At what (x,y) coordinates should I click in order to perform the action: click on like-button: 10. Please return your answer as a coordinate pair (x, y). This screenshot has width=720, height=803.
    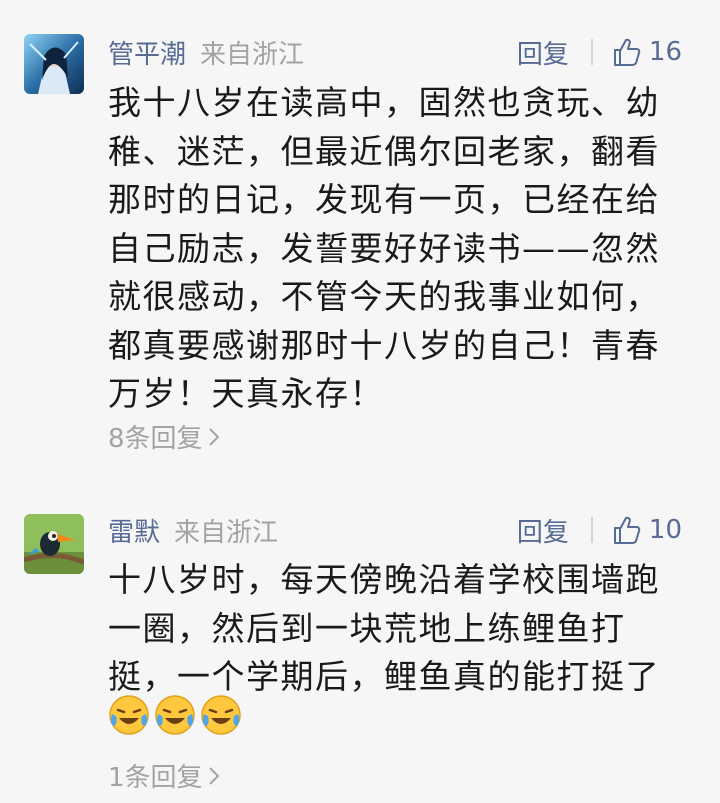
    Looking at the image, I should click on (646, 530).